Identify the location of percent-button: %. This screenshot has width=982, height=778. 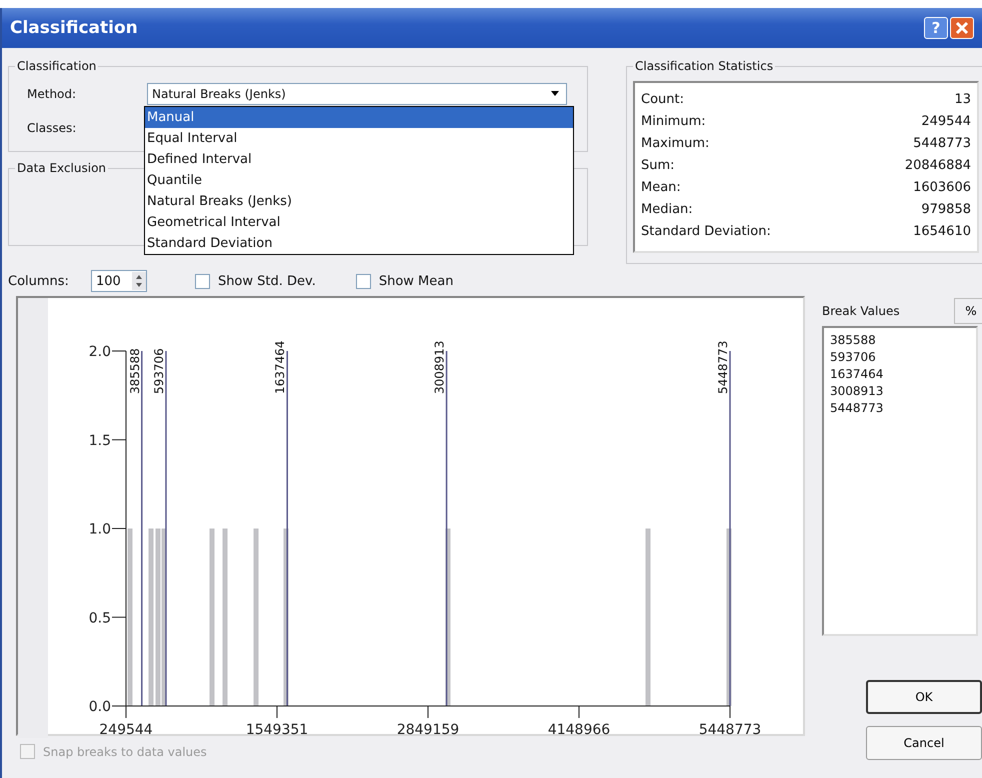
(968, 311).